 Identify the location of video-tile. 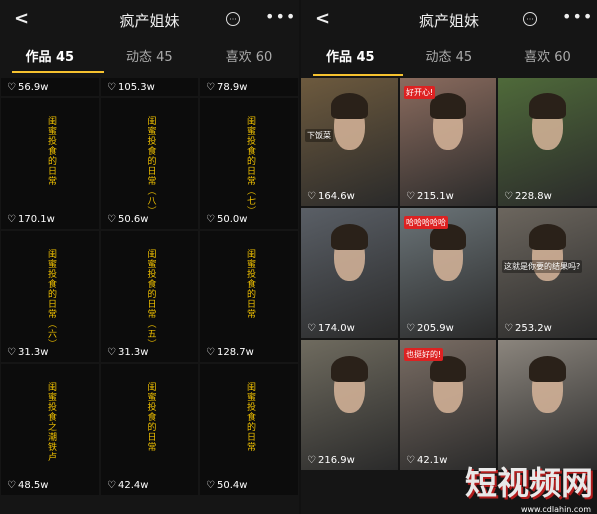
(547, 405).